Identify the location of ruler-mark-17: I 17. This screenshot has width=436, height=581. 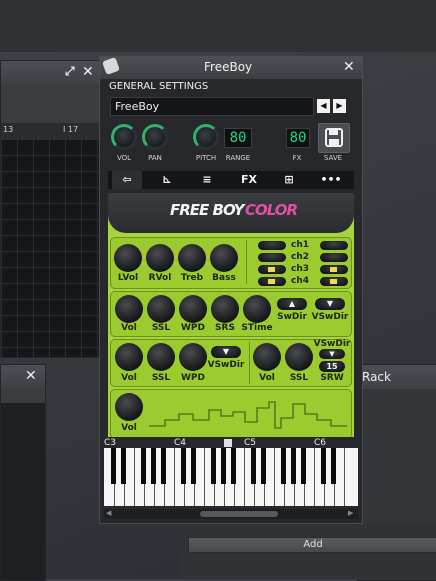
(71, 129).